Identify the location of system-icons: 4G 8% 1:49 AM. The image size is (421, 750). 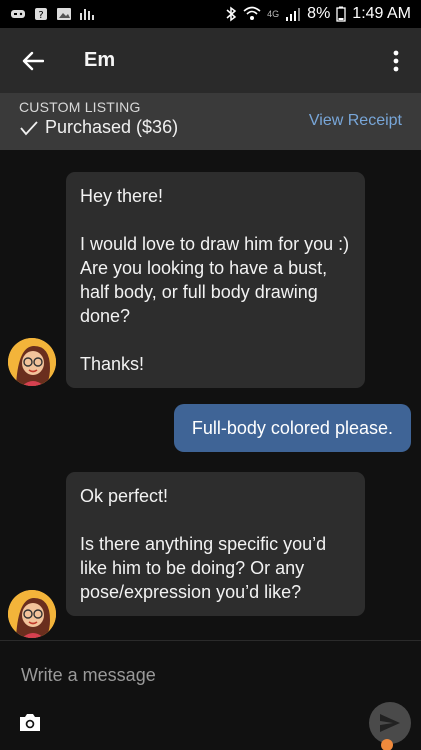
(318, 14).